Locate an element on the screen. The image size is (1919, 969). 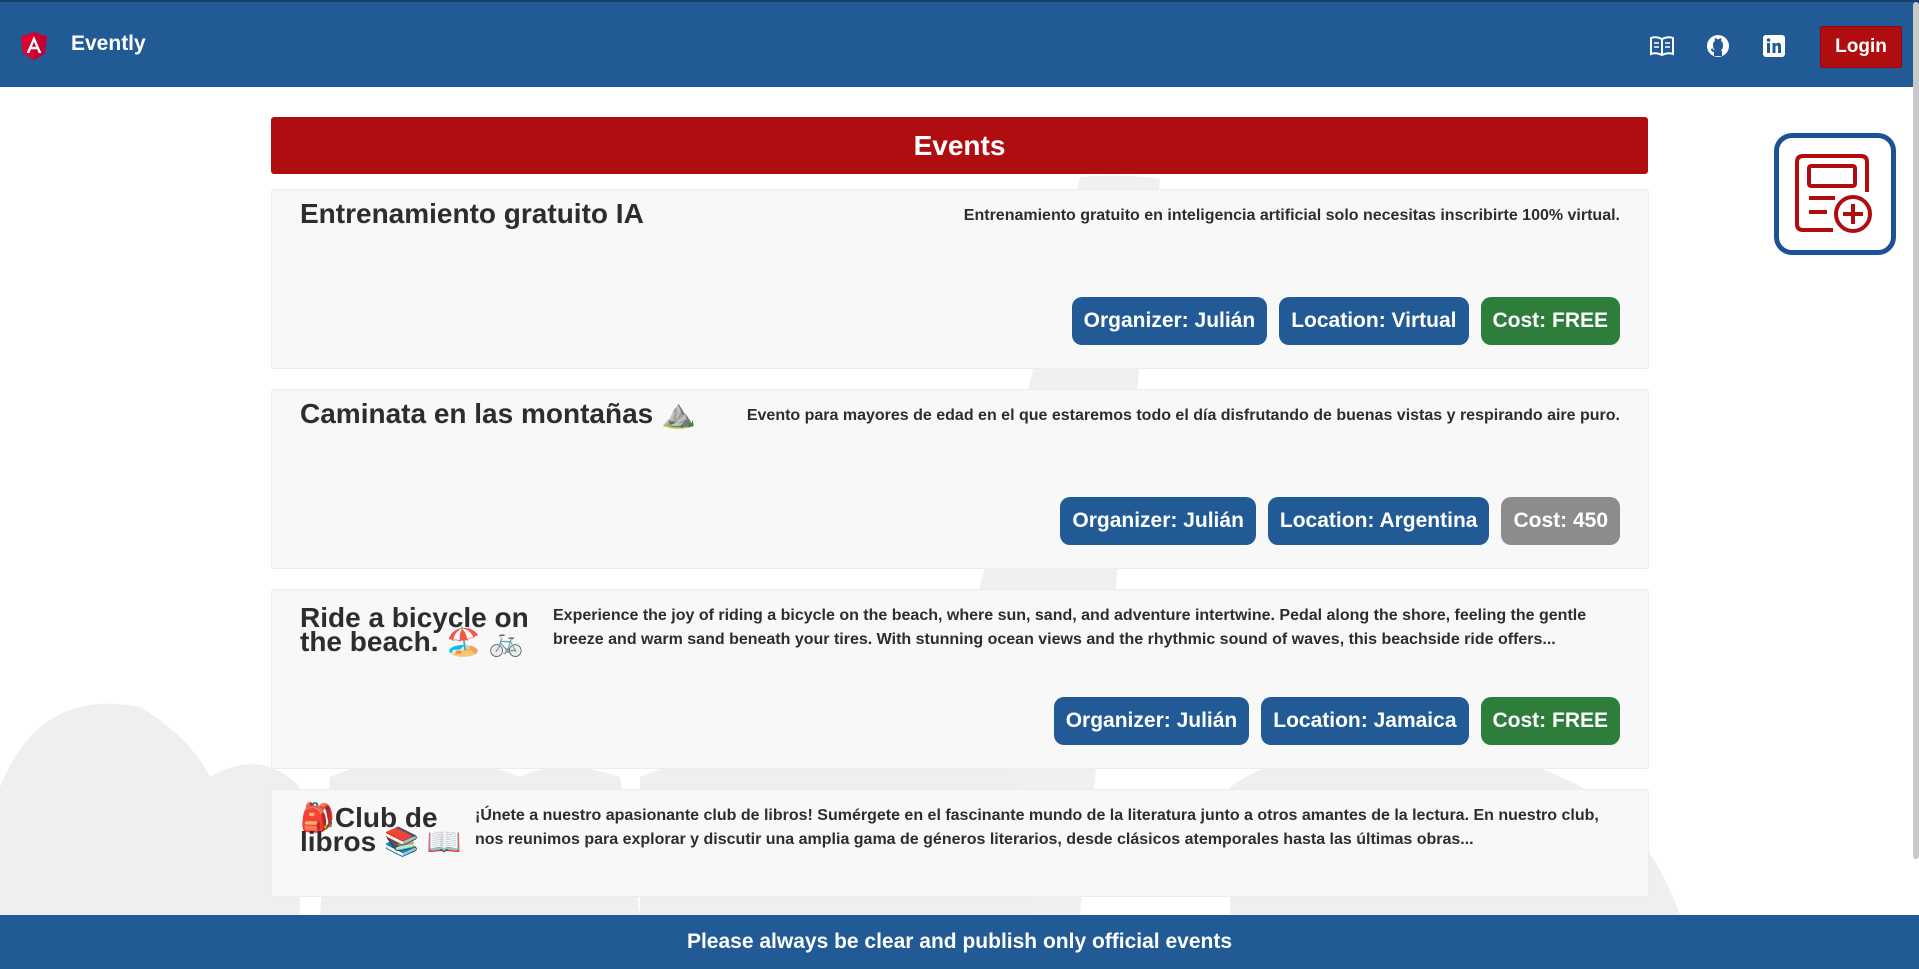
cost-tag: Cost: 450 is located at coordinates (1560, 521).